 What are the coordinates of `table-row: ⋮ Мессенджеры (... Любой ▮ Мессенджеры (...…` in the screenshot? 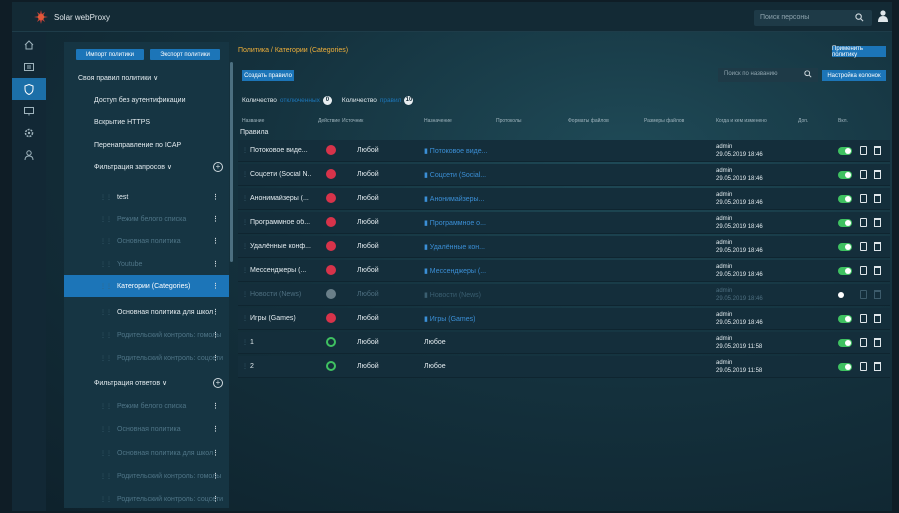 It's located at (564, 271).